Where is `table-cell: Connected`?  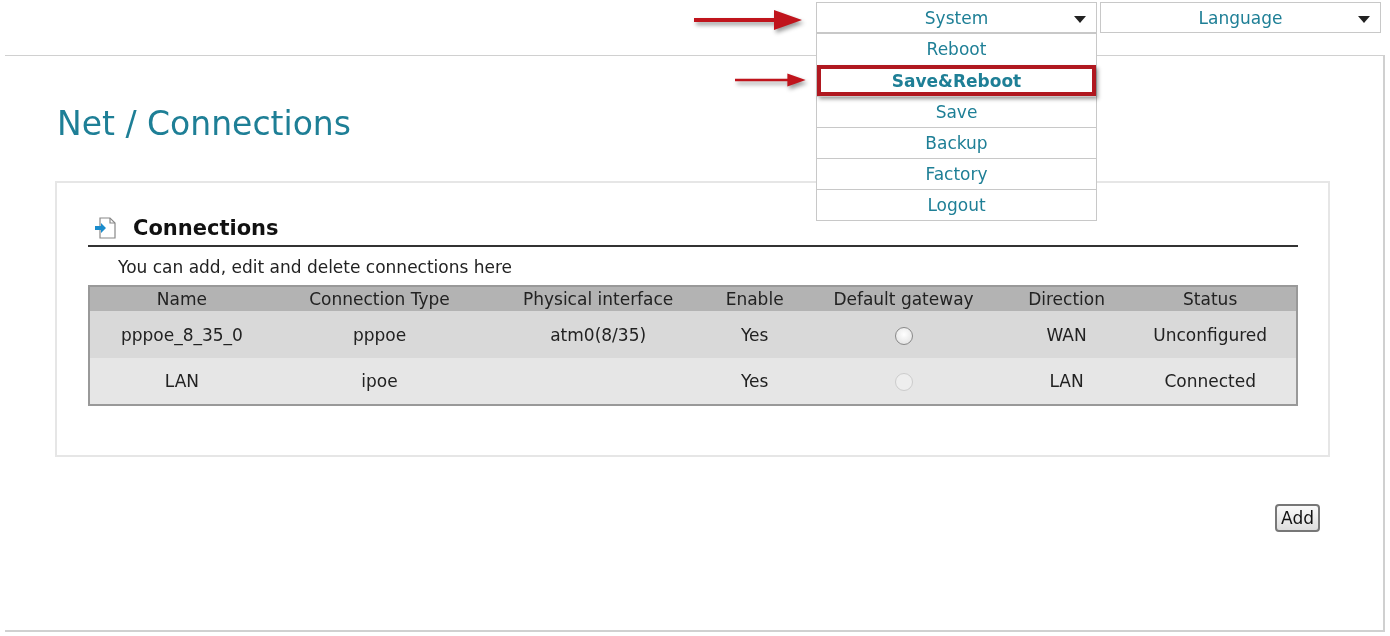 table-cell: Connected is located at coordinates (1210, 381).